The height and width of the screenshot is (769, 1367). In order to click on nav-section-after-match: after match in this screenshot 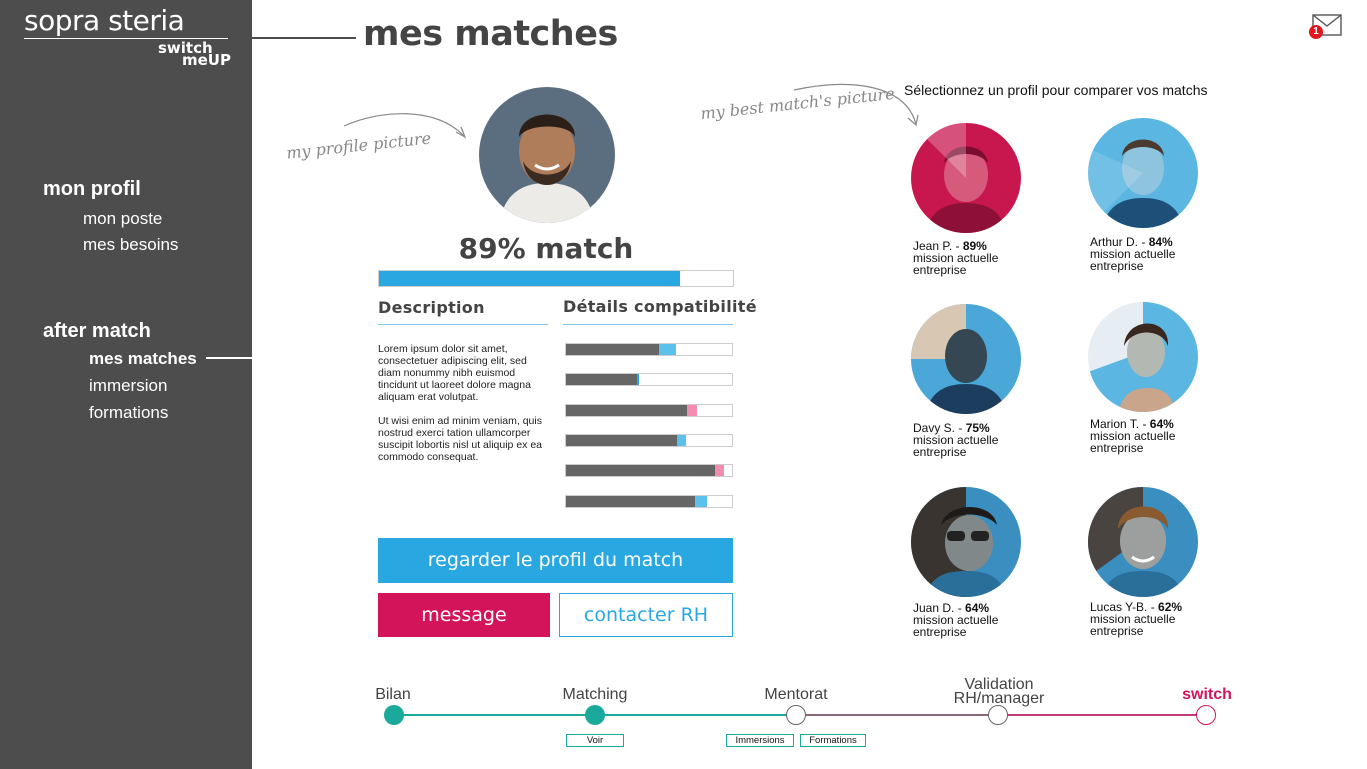, I will do `click(97, 331)`.